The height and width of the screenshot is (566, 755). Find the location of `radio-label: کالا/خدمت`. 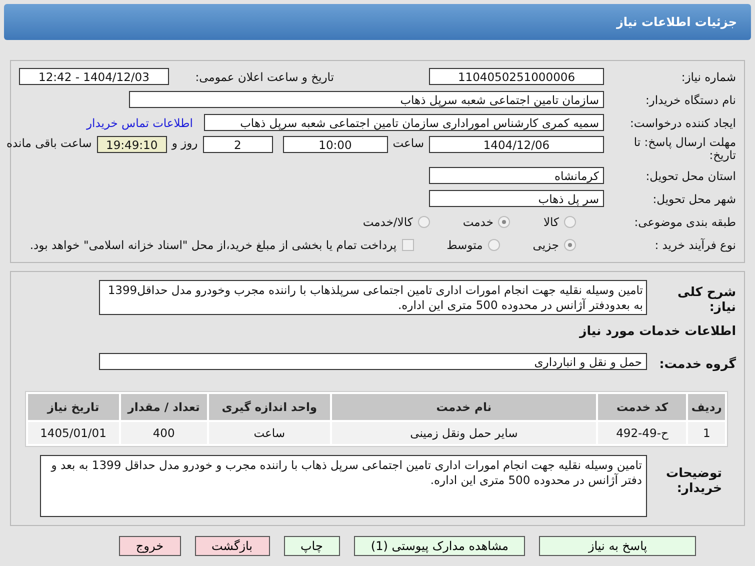

radio-label: کالا/خدمت is located at coordinates (387, 221).